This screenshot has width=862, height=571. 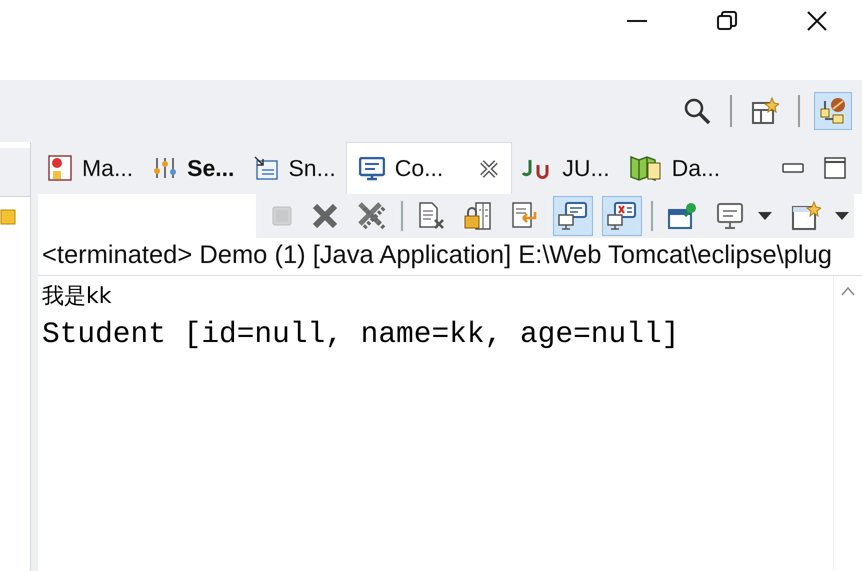 What do you see at coordinates (60, 168) in the screenshot?
I see `markers-icon` at bounding box center [60, 168].